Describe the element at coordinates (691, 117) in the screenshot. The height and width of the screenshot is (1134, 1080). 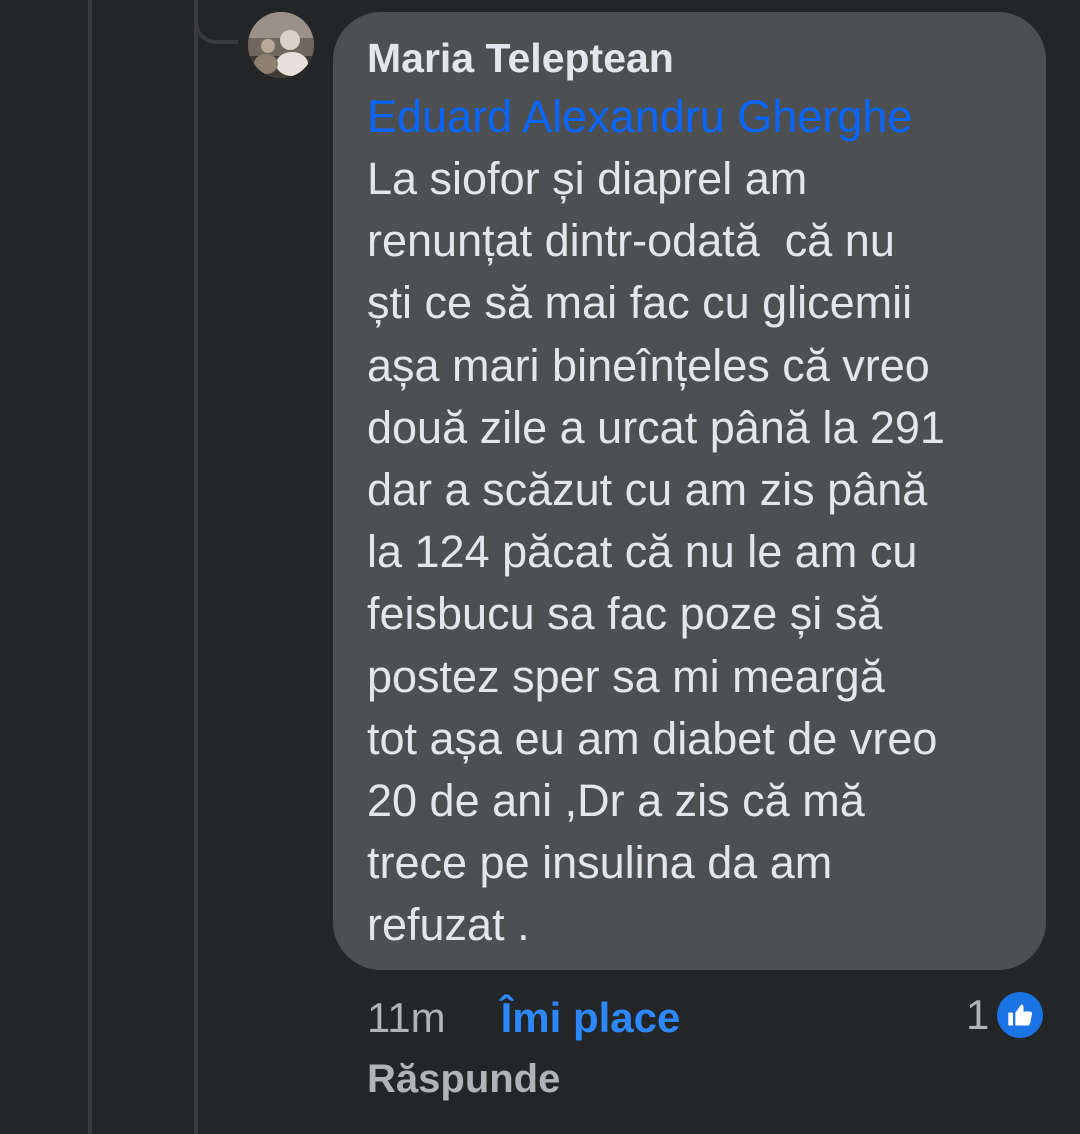
I see `mention-link: Eduard Alexandru Gherghe` at that location.